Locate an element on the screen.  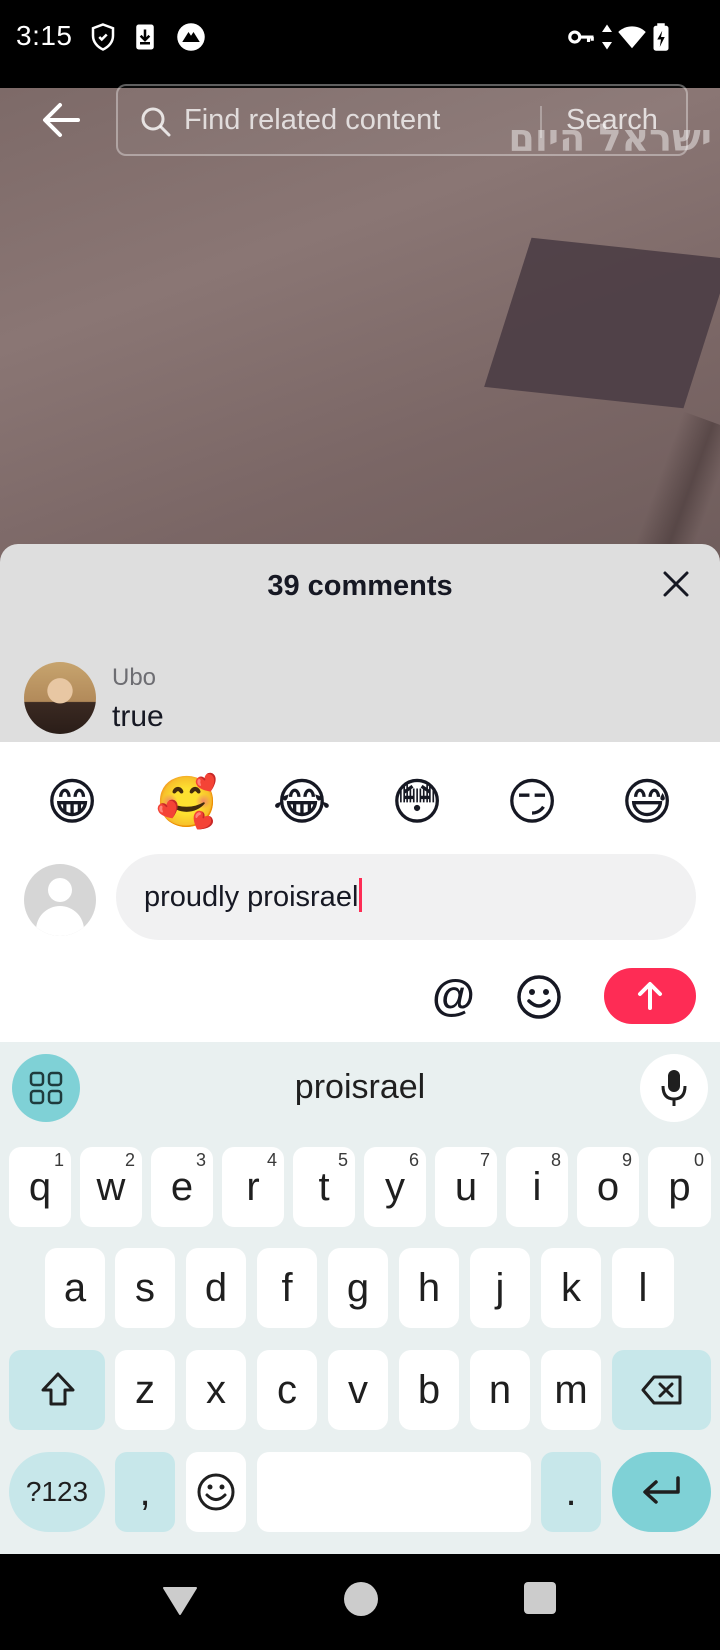
emoji-icon is located at coordinates (216, 1492).